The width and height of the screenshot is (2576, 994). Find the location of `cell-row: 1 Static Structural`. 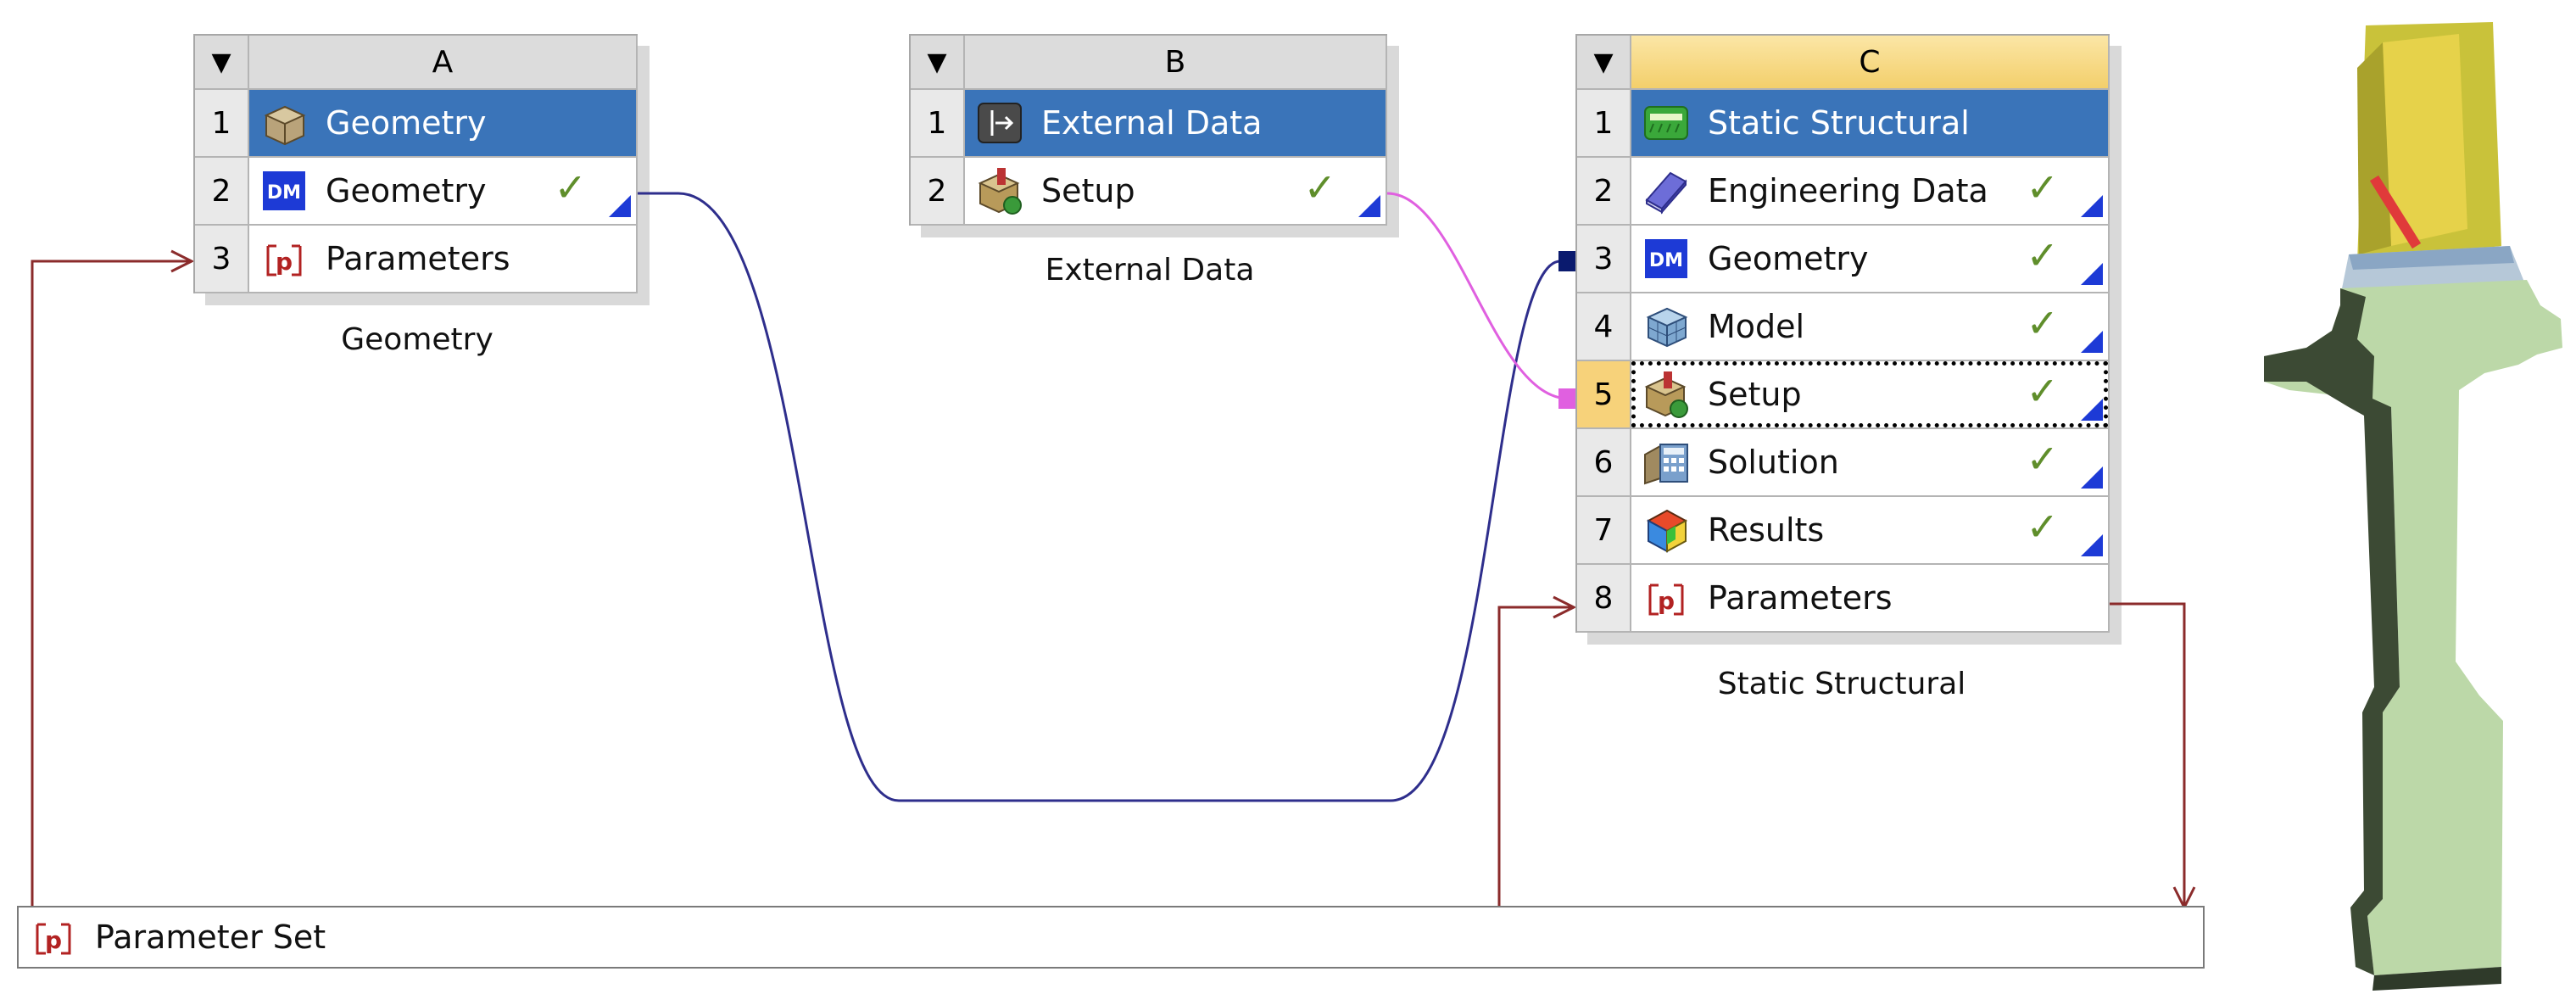

cell-row: 1 Static Structural is located at coordinates (1843, 124).